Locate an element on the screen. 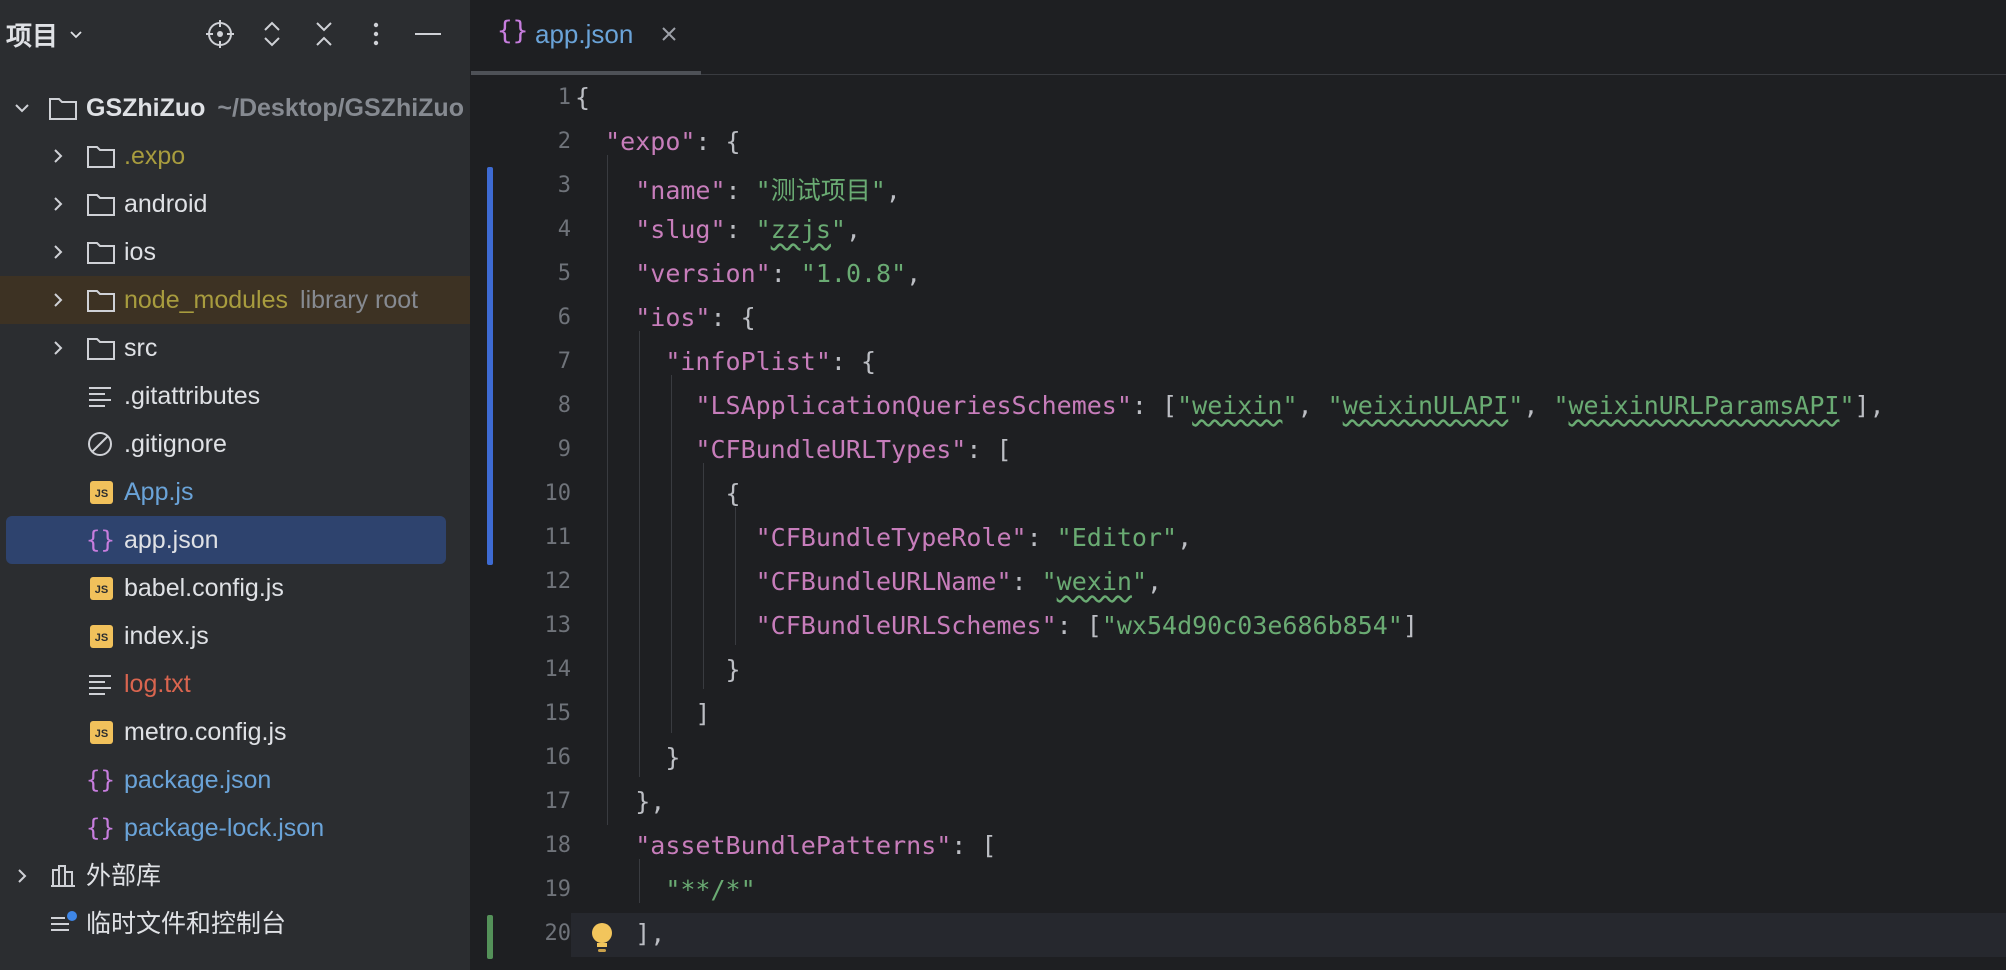  line-number: 11 is located at coordinates (558, 537).